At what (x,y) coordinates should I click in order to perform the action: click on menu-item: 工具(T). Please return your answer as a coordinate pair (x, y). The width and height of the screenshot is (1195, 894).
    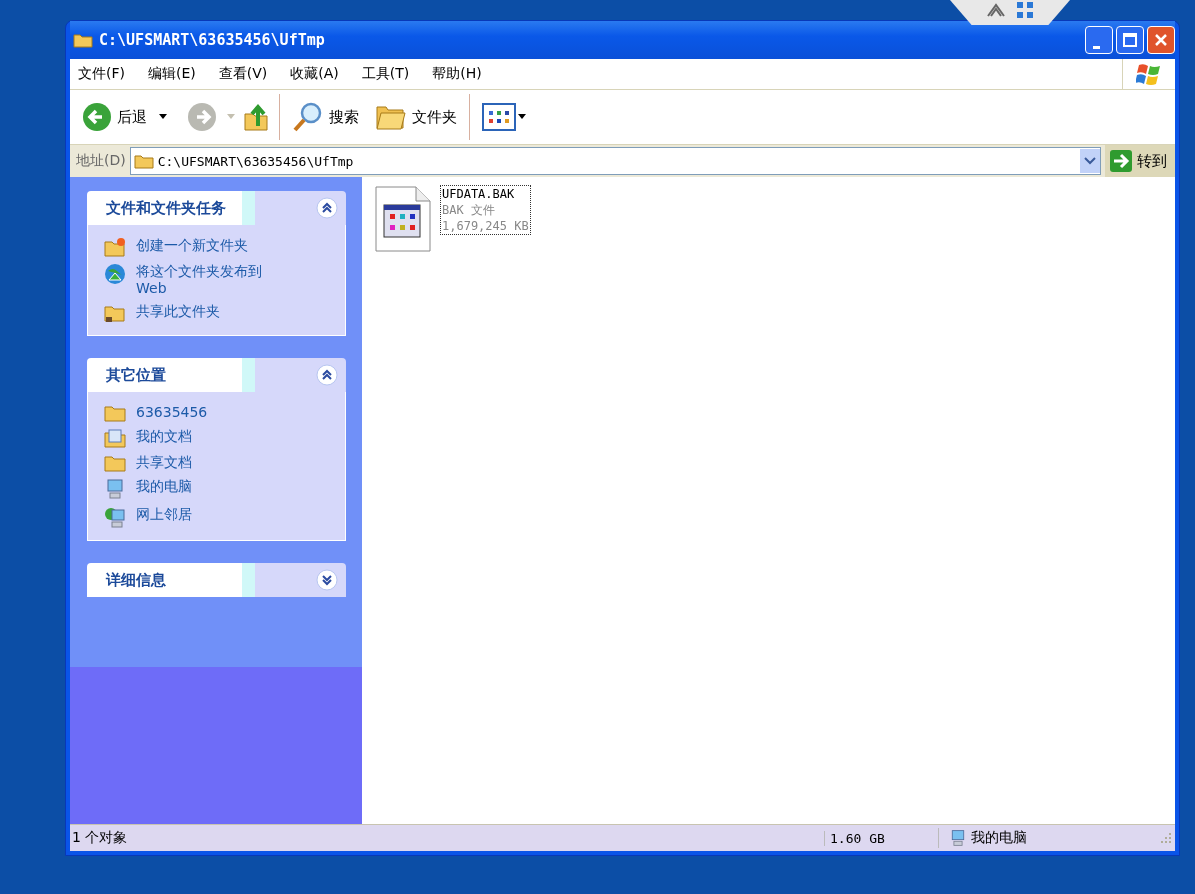
    Looking at the image, I should click on (385, 74).